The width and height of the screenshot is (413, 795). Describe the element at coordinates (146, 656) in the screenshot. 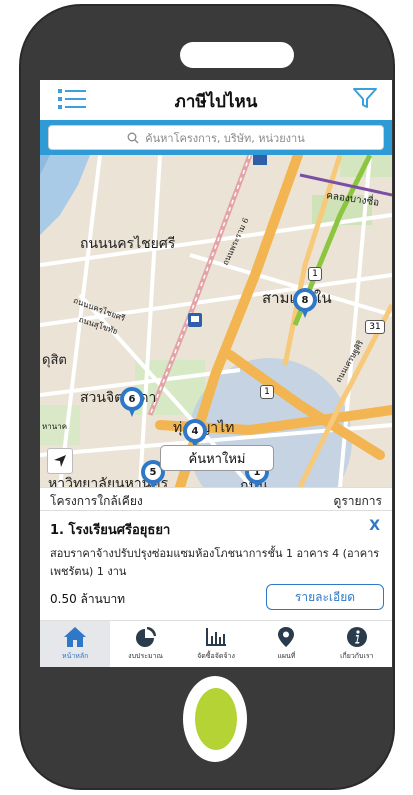

I see `nav-label: งบประมาณ` at that location.